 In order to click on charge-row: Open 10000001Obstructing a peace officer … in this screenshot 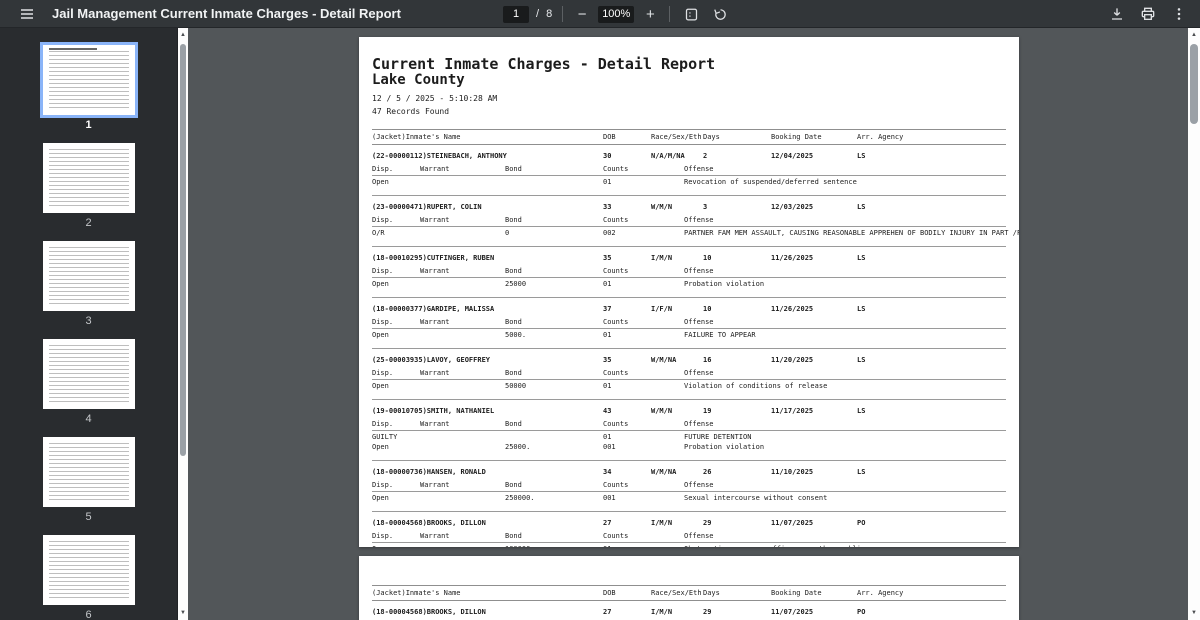, I will do `click(689, 545)`.